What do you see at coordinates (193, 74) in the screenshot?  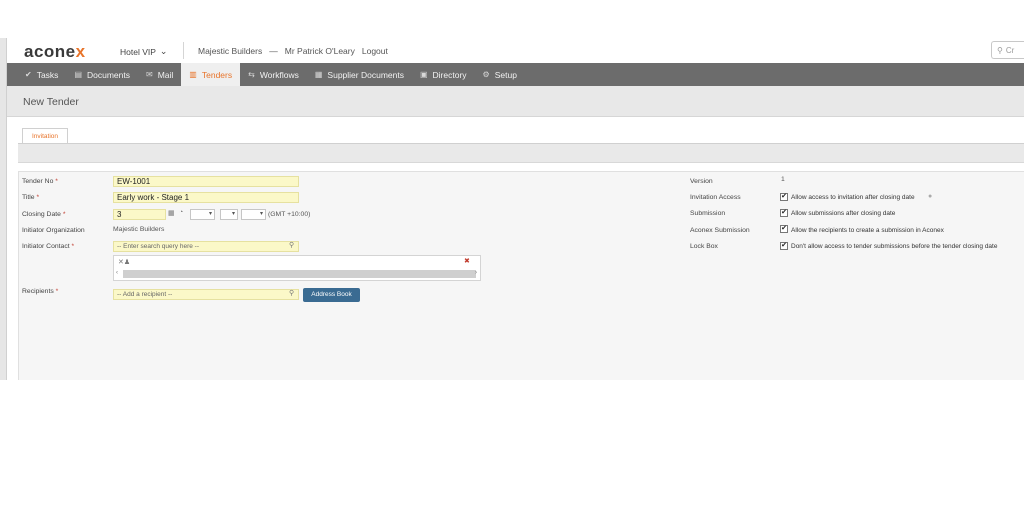 I see `tender-icon: ▥` at bounding box center [193, 74].